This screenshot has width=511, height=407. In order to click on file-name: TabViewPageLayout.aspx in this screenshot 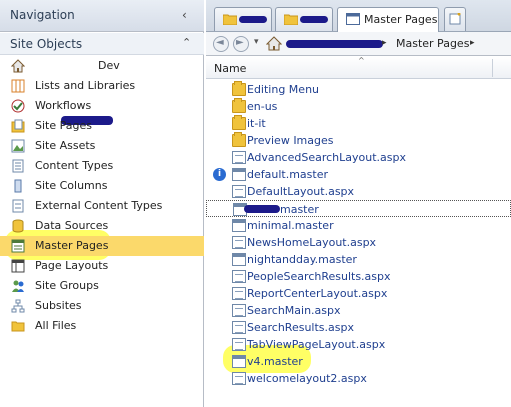, I will do `click(316, 344)`.